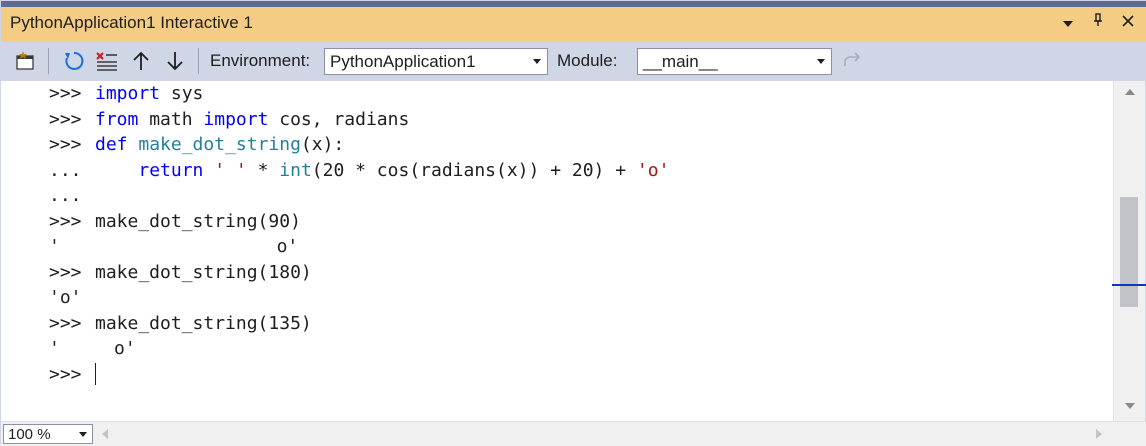 Image resolution: width=1146 pixels, height=446 pixels. Describe the element at coordinates (1129, 285) in the screenshot. I see `caret-position-marker` at that location.